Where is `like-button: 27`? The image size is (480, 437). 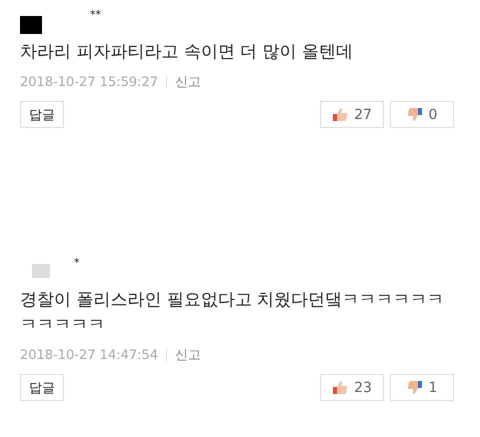 like-button: 27 is located at coordinates (352, 114).